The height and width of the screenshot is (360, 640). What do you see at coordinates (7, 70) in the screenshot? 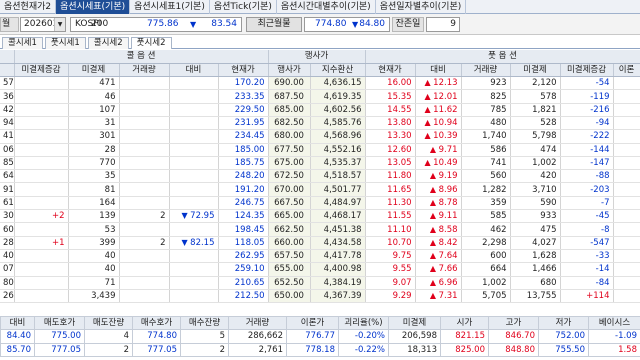
I see `column-header` at bounding box center [7, 70].